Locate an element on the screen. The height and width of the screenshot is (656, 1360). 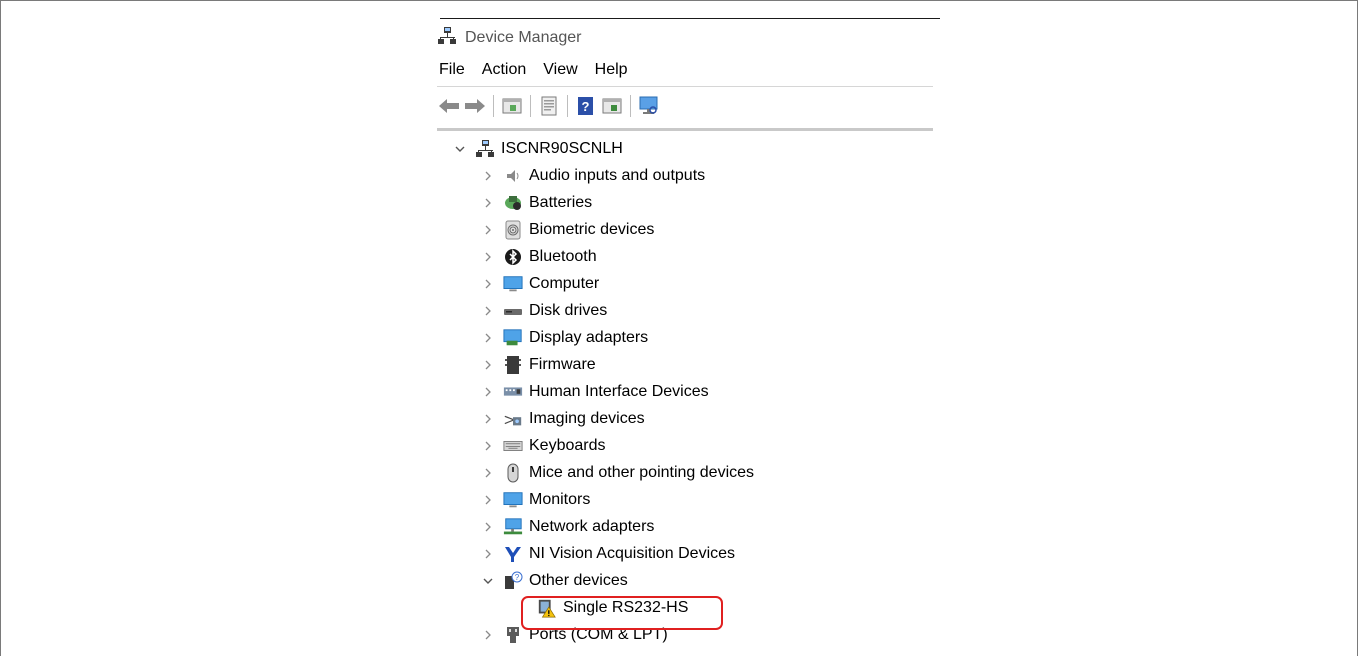
tree-item-label: ISCNR90SCNLH is located at coordinates (562, 148).